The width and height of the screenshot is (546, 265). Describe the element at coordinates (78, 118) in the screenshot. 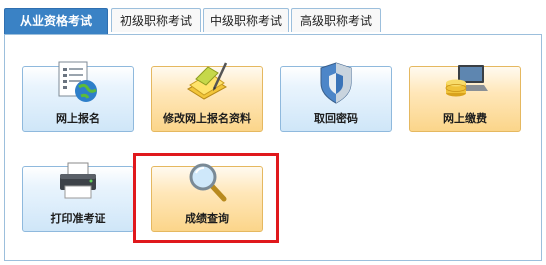

I see `online-registration-label: 网上报名` at that location.